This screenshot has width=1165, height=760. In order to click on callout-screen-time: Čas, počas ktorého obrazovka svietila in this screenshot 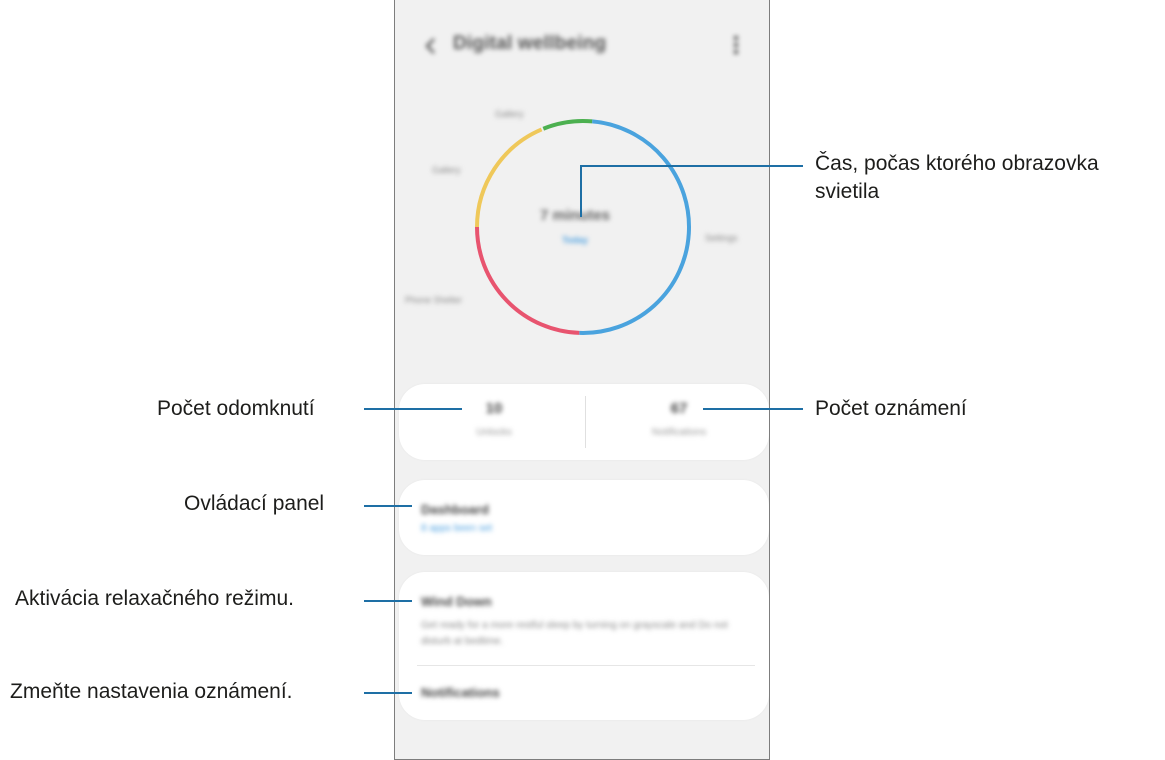, I will do `click(957, 177)`.